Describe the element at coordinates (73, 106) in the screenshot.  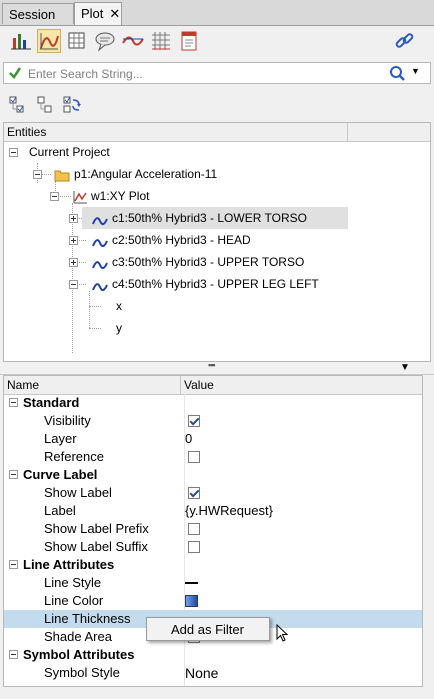
I see `sync-icon` at that location.